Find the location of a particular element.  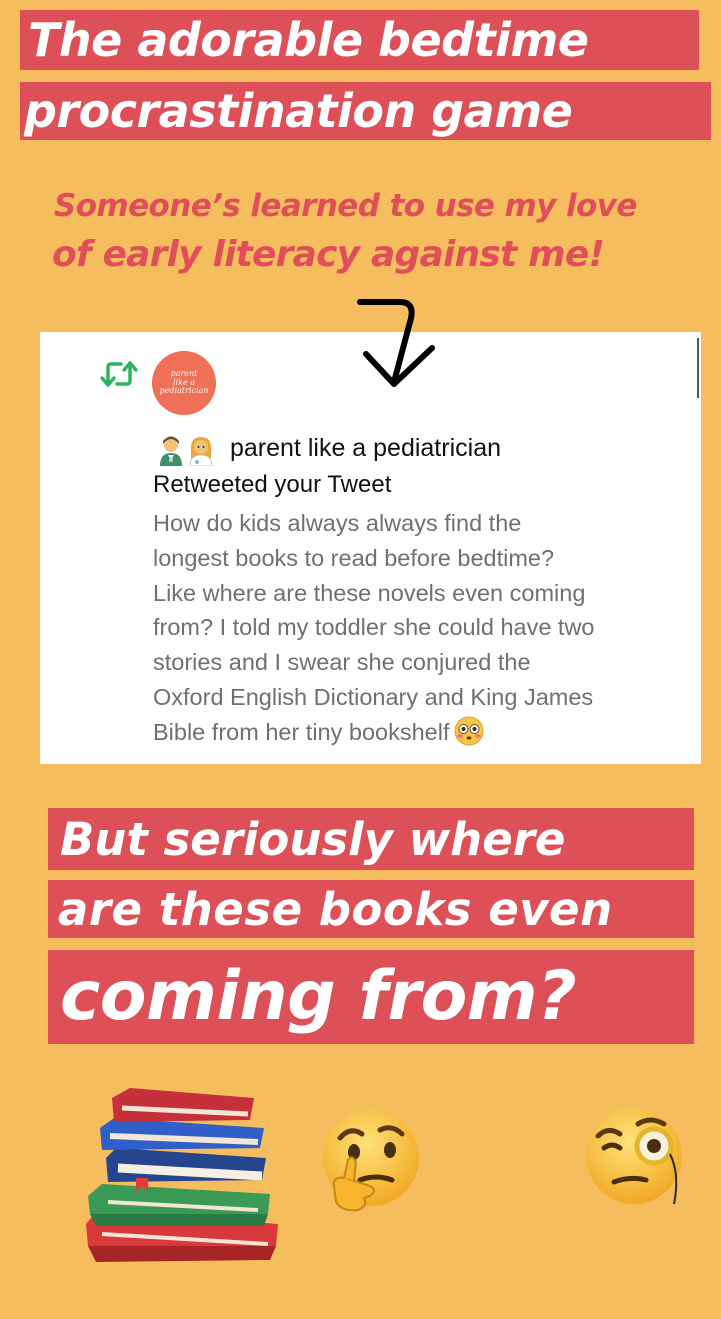

tweet-line-6: Oxford English Dictionary and King James is located at coordinates (373, 696).